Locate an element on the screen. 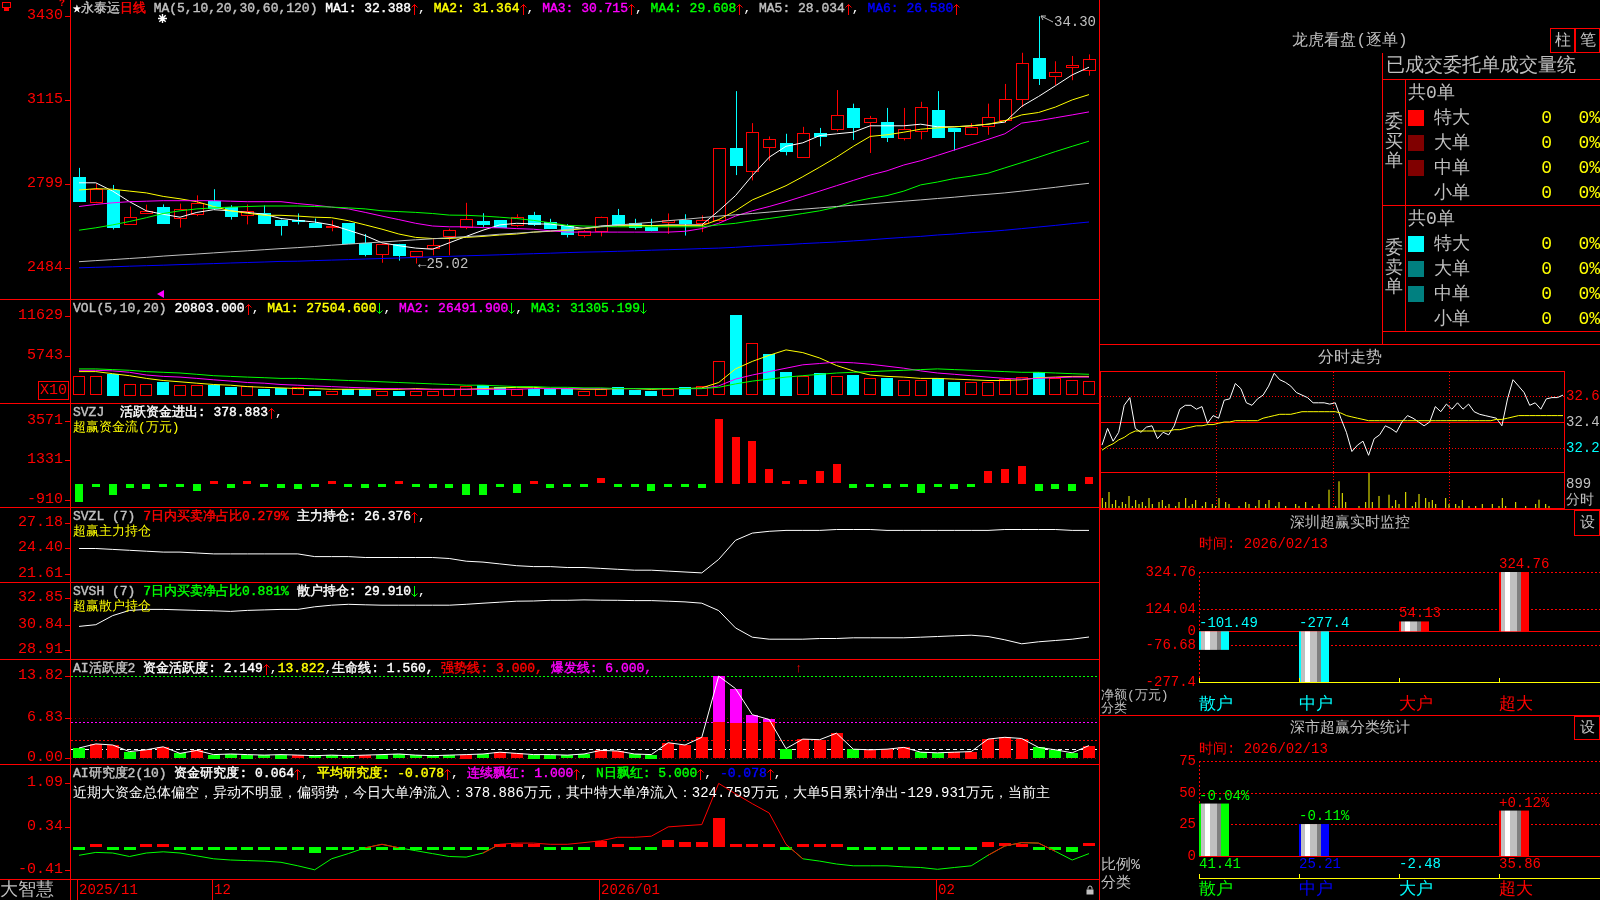 This screenshot has height=900, width=1600. axis-tick-label: 50 is located at coordinates (1187, 792).